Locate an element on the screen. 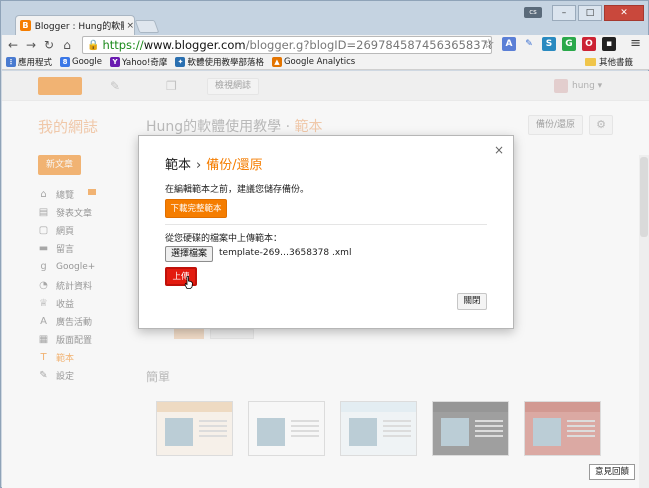  blogger-favicon-icon: B is located at coordinates (25, 25).